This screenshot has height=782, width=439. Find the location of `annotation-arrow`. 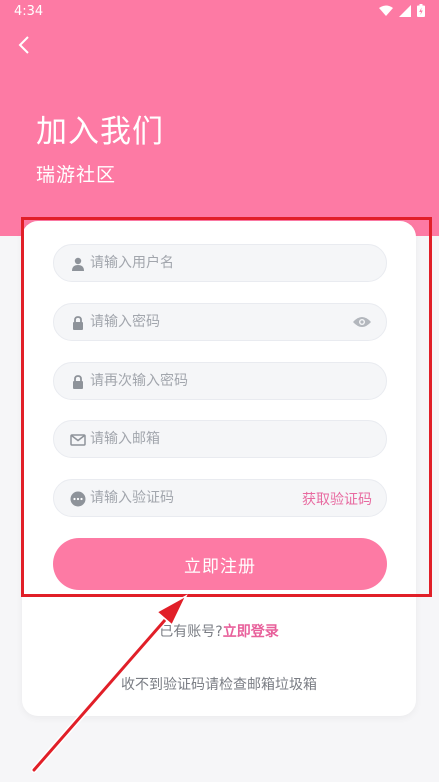

annotation-arrow is located at coordinates (109, 683).